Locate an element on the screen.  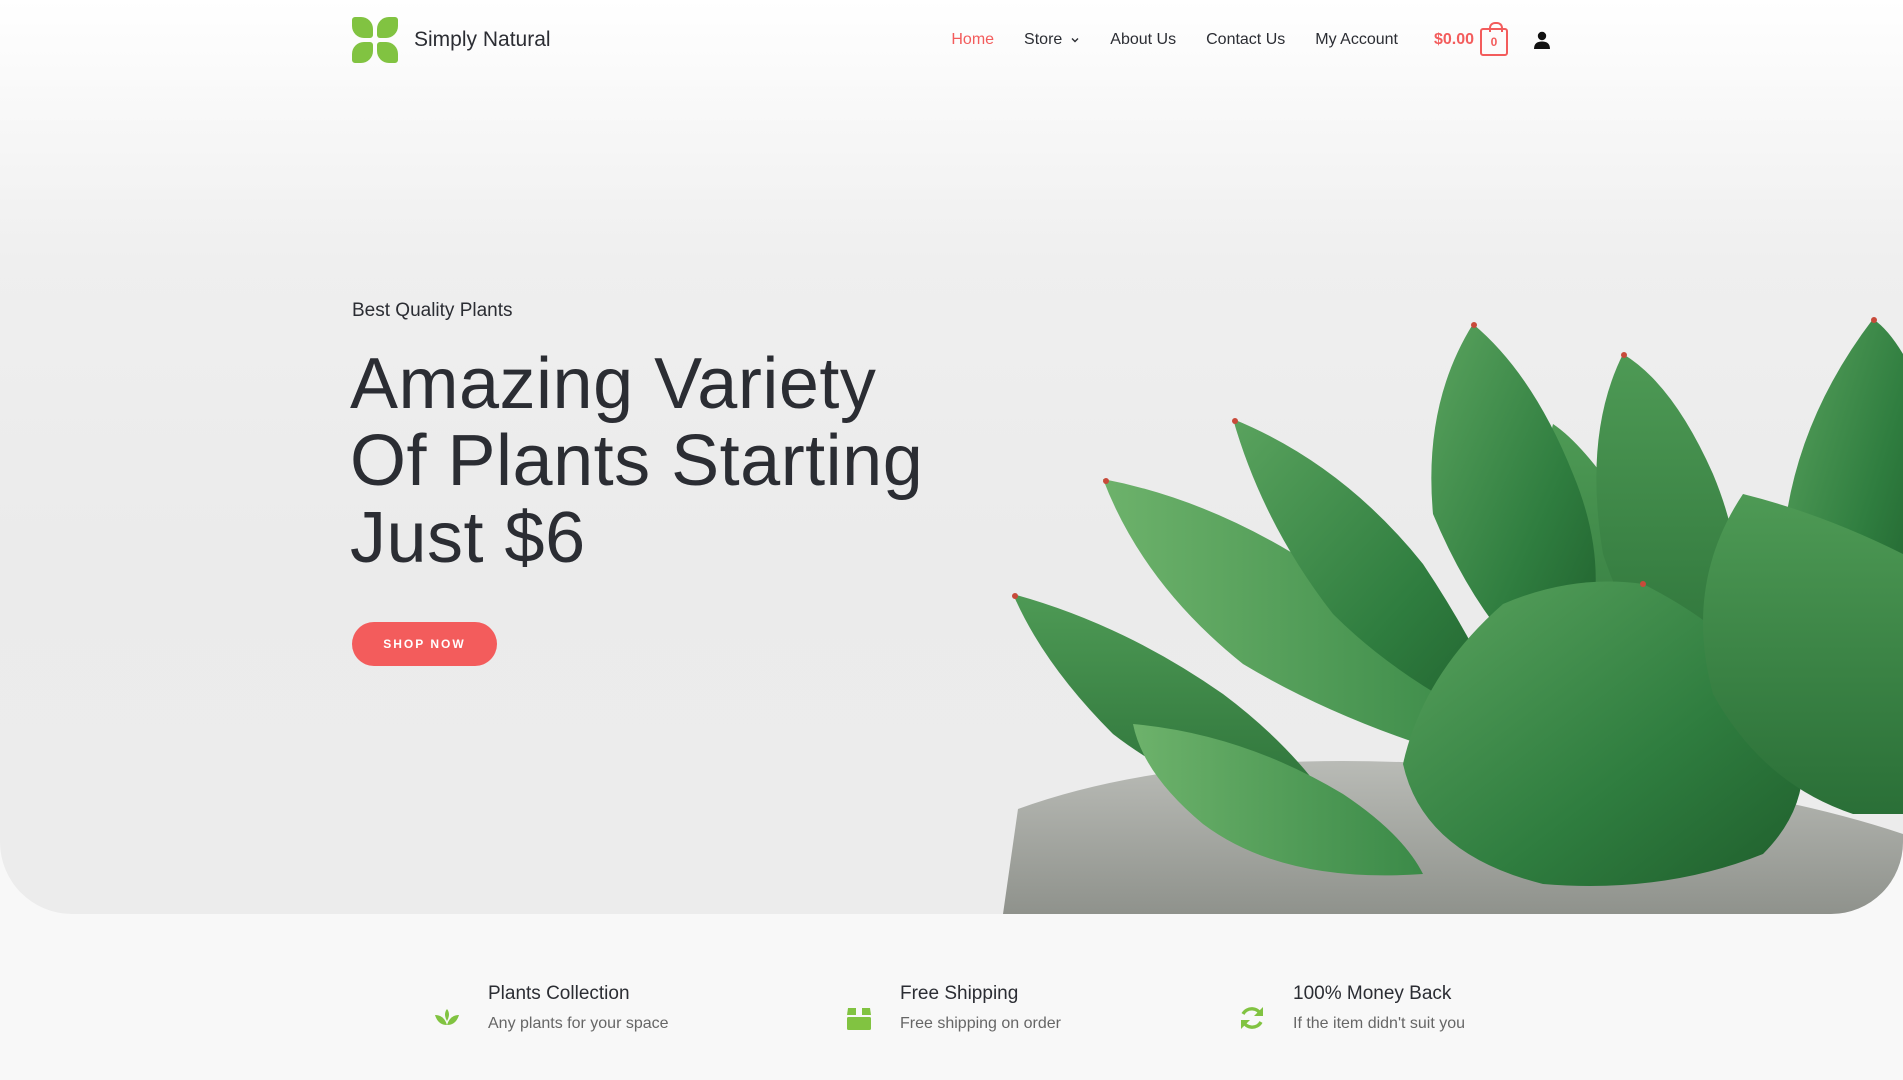
box-icon is located at coordinates (859, 1019).